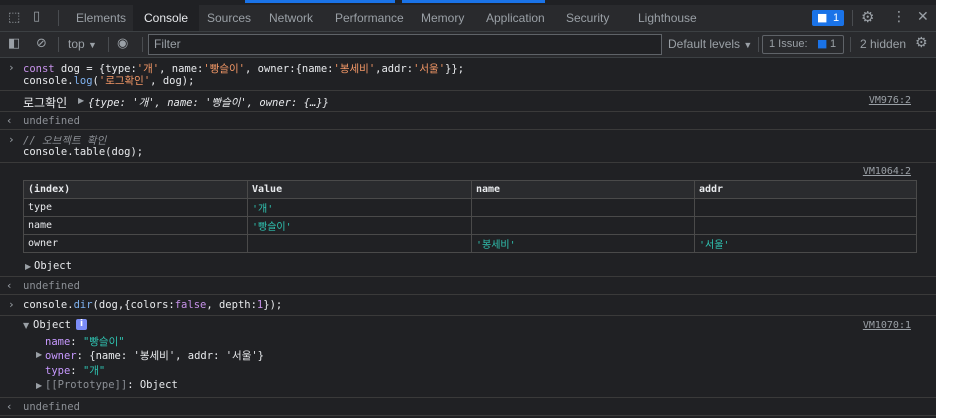  What do you see at coordinates (154, 355) in the screenshot?
I see `object-property: owner: {name: '봉세비', addr: '서울'}` at bounding box center [154, 355].